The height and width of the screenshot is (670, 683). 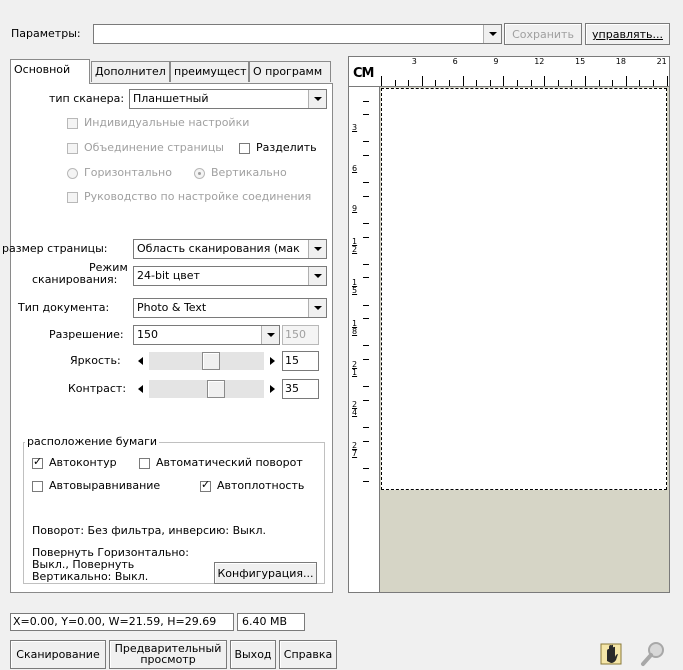 What do you see at coordinates (199, 173) in the screenshot?
I see `vertical-radio` at bounding box center [199, 173].